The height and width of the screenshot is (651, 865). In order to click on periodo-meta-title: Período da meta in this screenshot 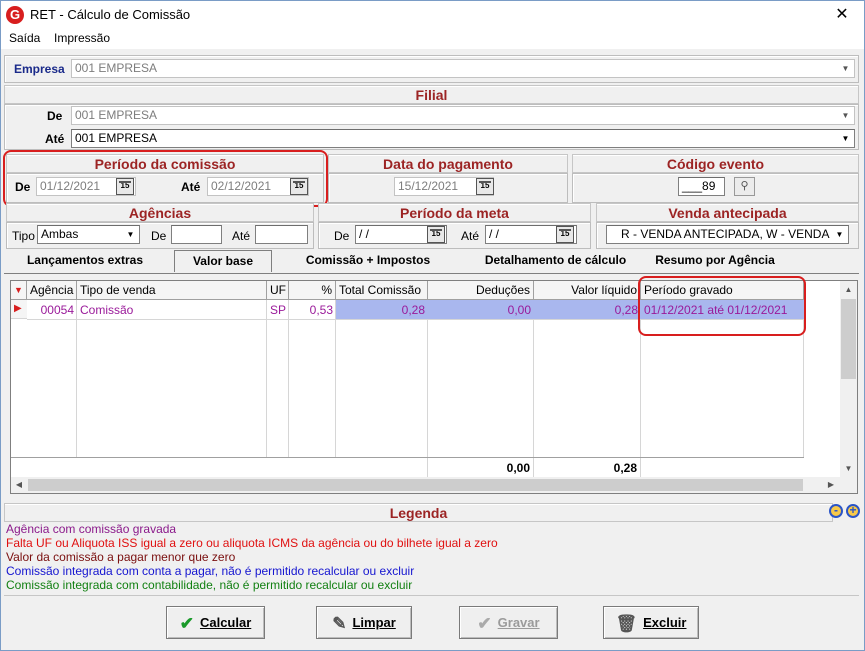, I will do `click(454, 212)`.